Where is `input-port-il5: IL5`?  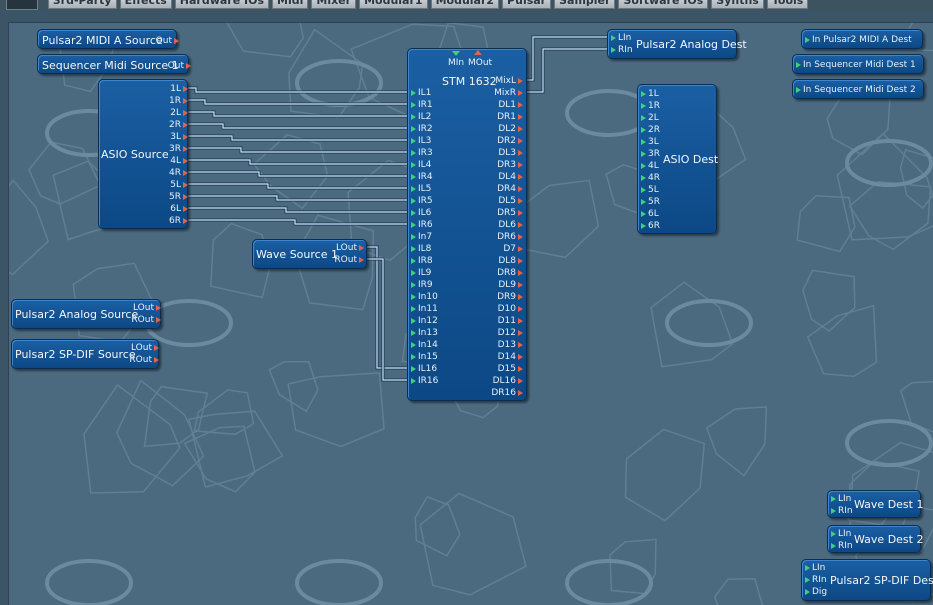
input-port-il5: IL5 is located at coordinates (424, 189).